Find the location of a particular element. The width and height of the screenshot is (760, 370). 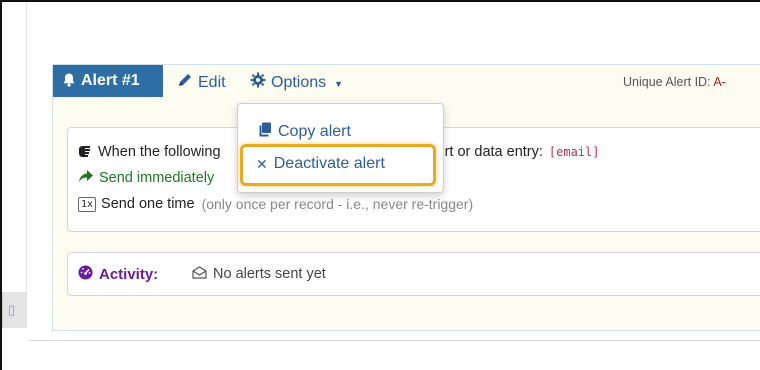

hand-pointer-icon is located at coordinates (85, 152).